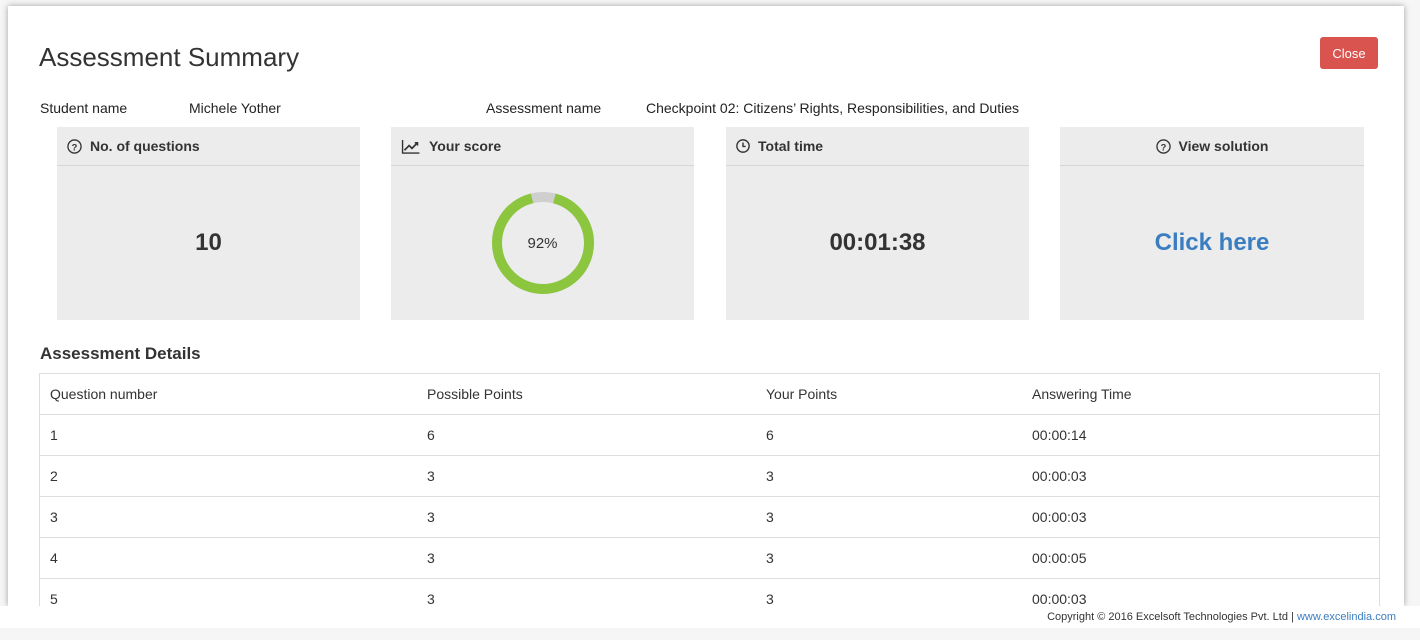 The image size is (1420, 640). What do you see at coordinates (465, 146) in the screenshot?
I see `score-card-label: Your score` at bounding box center [465, 146].